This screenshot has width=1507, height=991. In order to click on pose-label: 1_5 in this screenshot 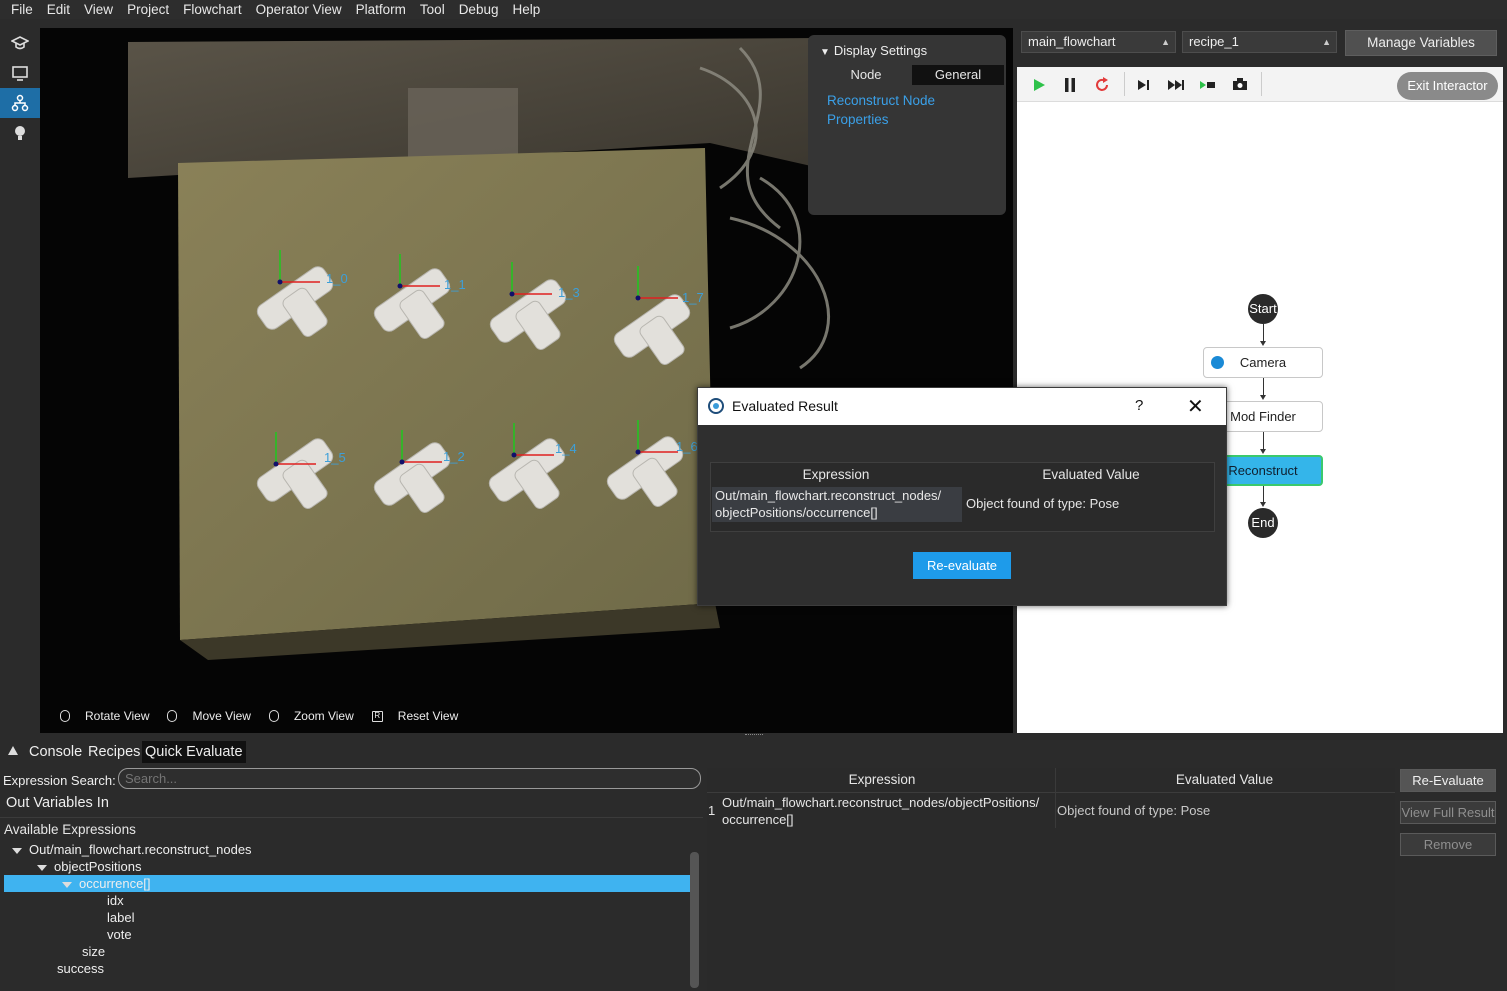, I will do `click(335, 457)`.